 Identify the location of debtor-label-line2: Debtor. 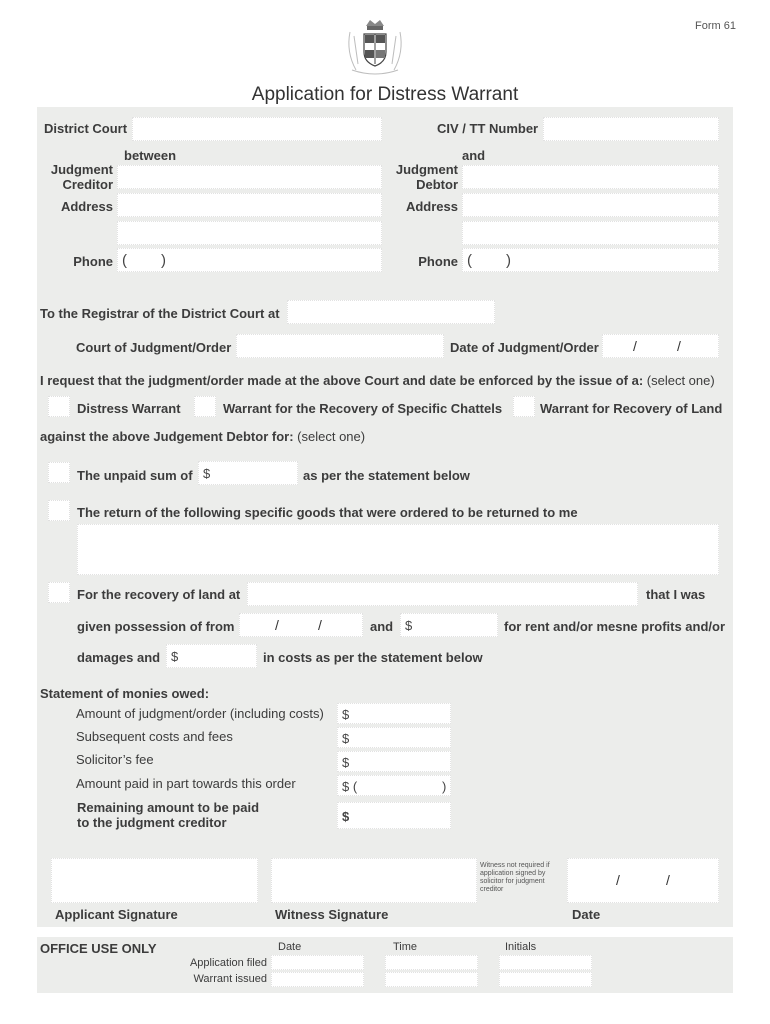
(437, 184).